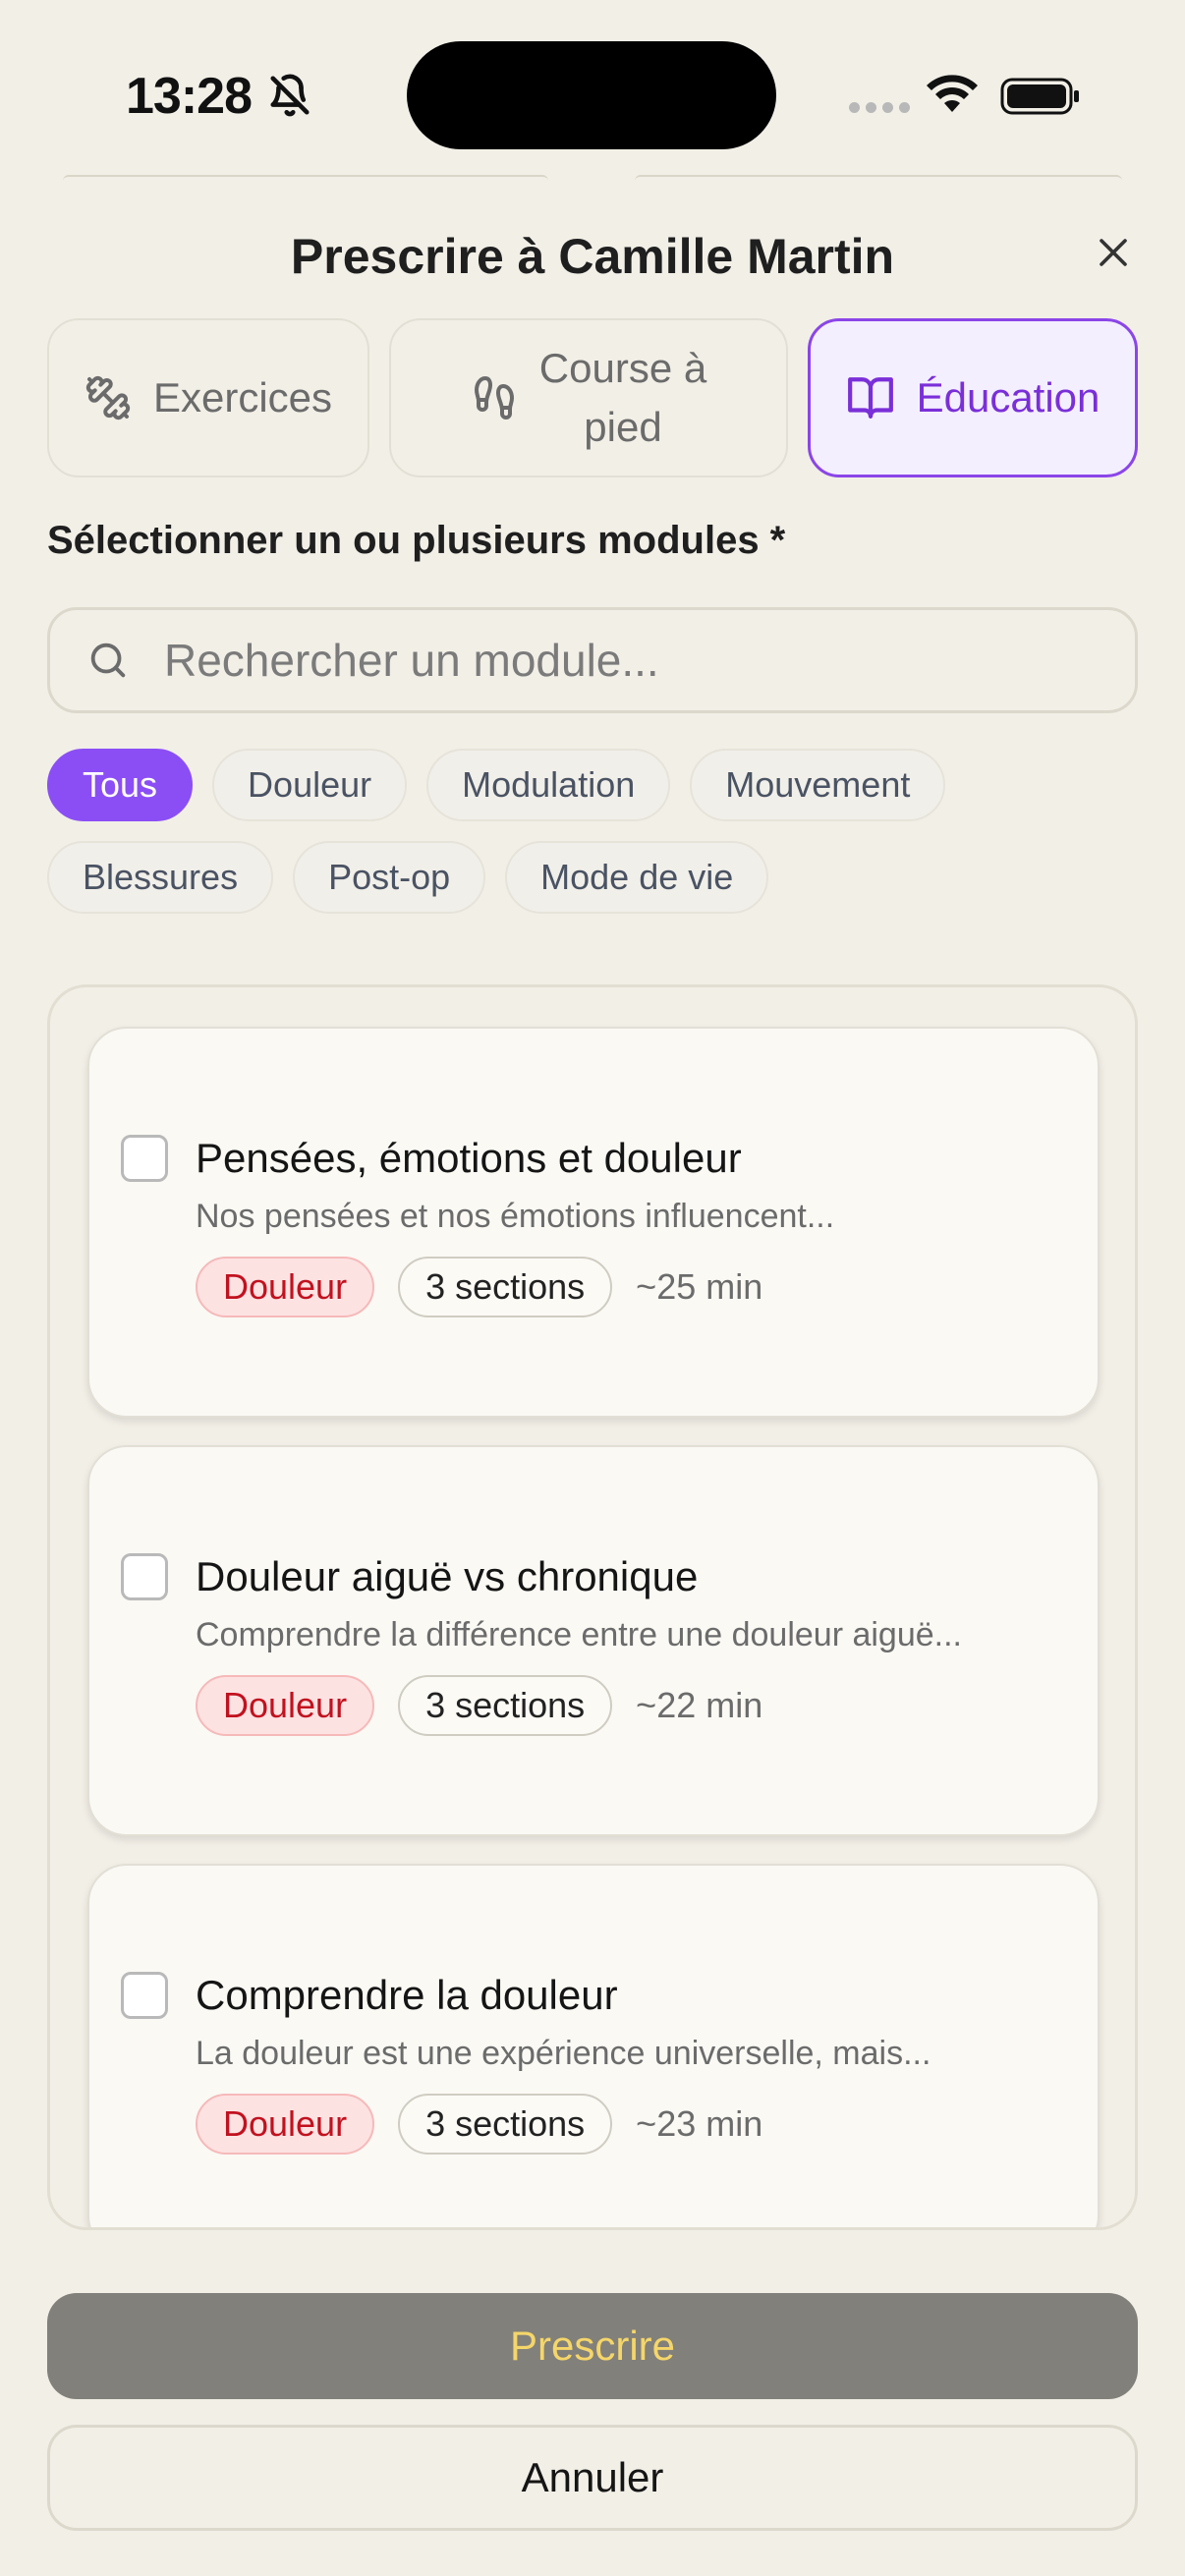 The image size is (1185, 2576). What do you see at coordinates (623, 427) in the screenshot?
I see `tab-label-line: pied` at bounding box center [623, 427].